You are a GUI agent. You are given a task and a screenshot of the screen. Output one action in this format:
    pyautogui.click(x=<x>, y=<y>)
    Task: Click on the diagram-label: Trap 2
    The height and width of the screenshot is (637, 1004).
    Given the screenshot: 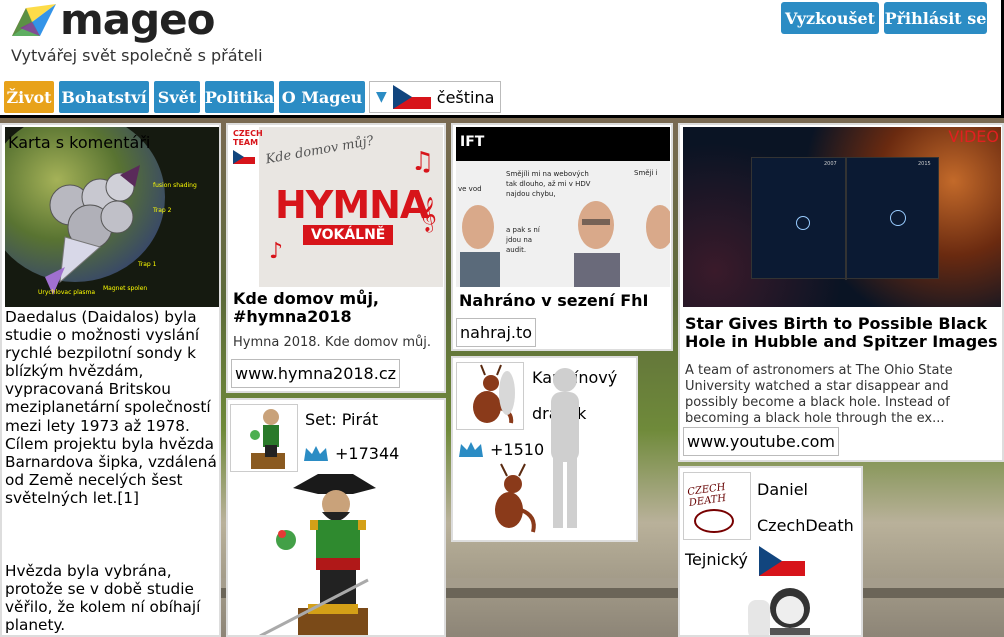 What is the action you would take?
    pyautogui.click(x=162, y=210)
    